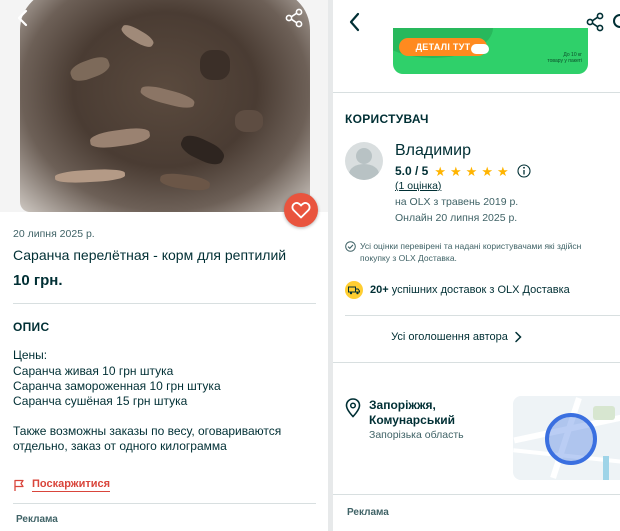 The image size is (620, 531). What do you see at coordinates (120, 446) in the screenshot?
I see `description-line: отдельно, заказ от одного килограмма` at bounding box center [120, 446].